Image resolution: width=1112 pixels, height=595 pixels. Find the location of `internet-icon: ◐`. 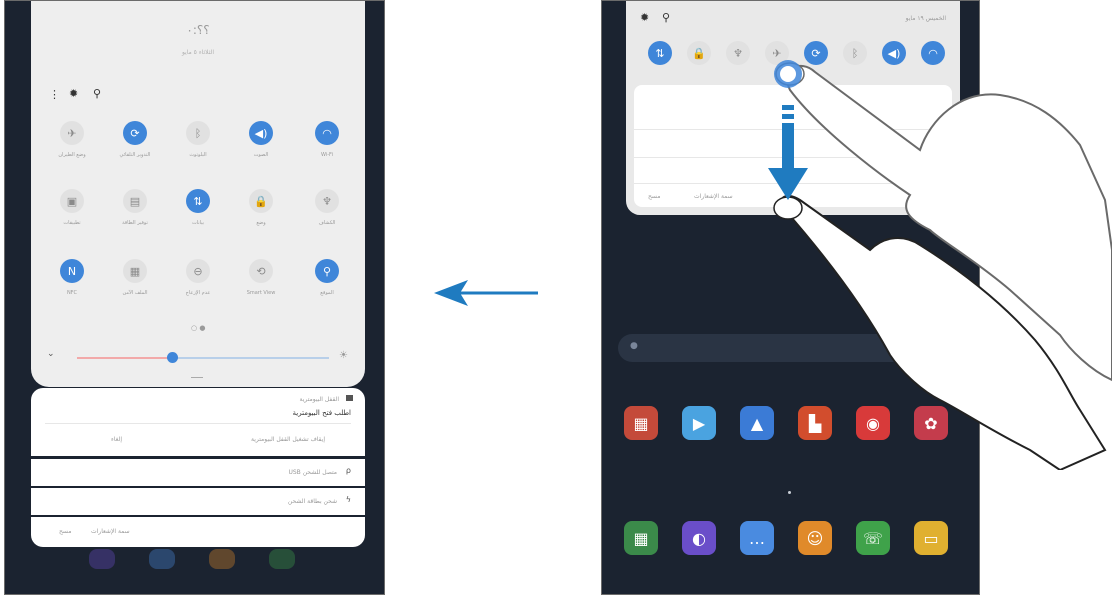

internet-icon: ◐ is located at coordinates (699, 538).